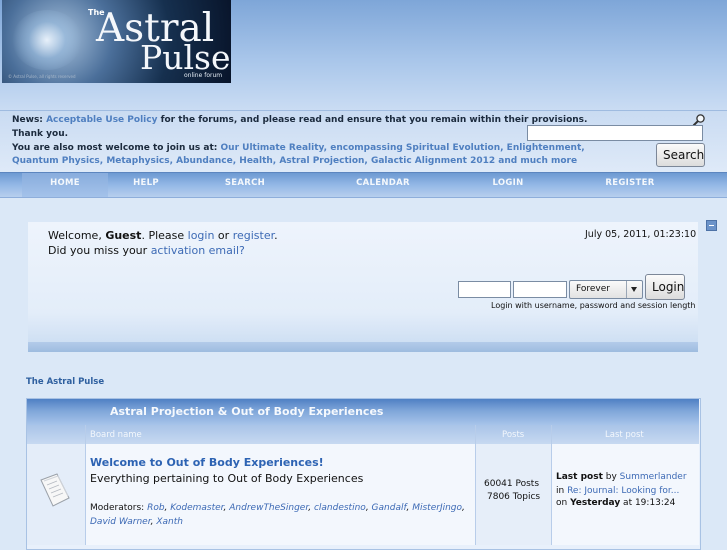 The width and height of the screenshot is (727, 550). Describe the element at coordinates (579, 477) in the screenshot. I see `last-post-label: Last post` at that location.